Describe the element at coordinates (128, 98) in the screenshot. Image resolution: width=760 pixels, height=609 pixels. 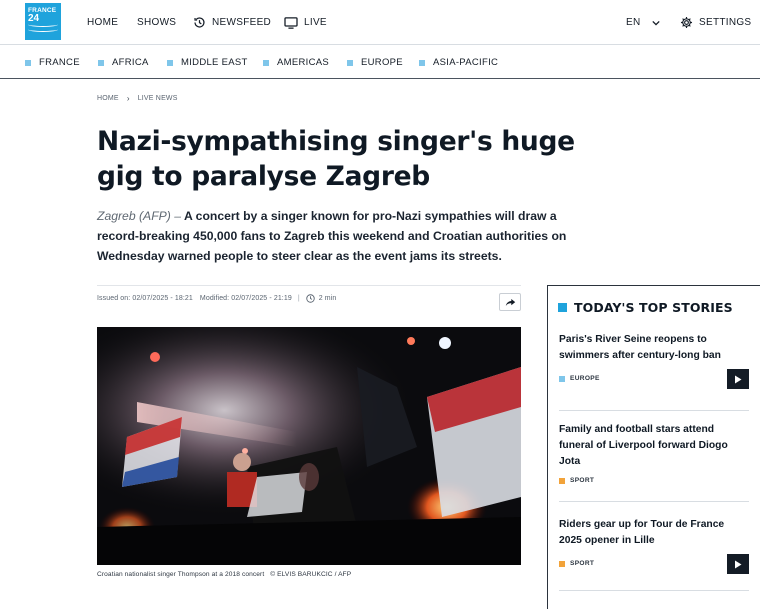
I see `chevron-right-icon: ›` at that location.